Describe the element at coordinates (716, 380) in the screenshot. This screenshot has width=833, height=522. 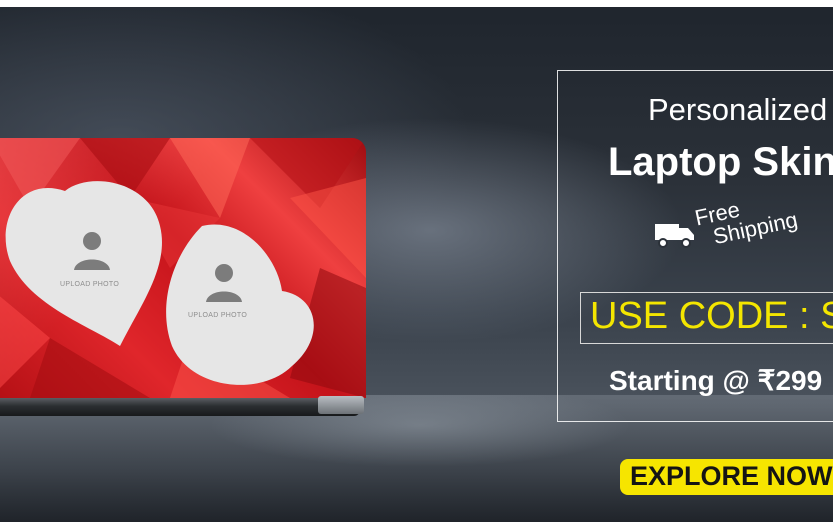
I see `starting-price-text: Starting @ ₹299` at that location.